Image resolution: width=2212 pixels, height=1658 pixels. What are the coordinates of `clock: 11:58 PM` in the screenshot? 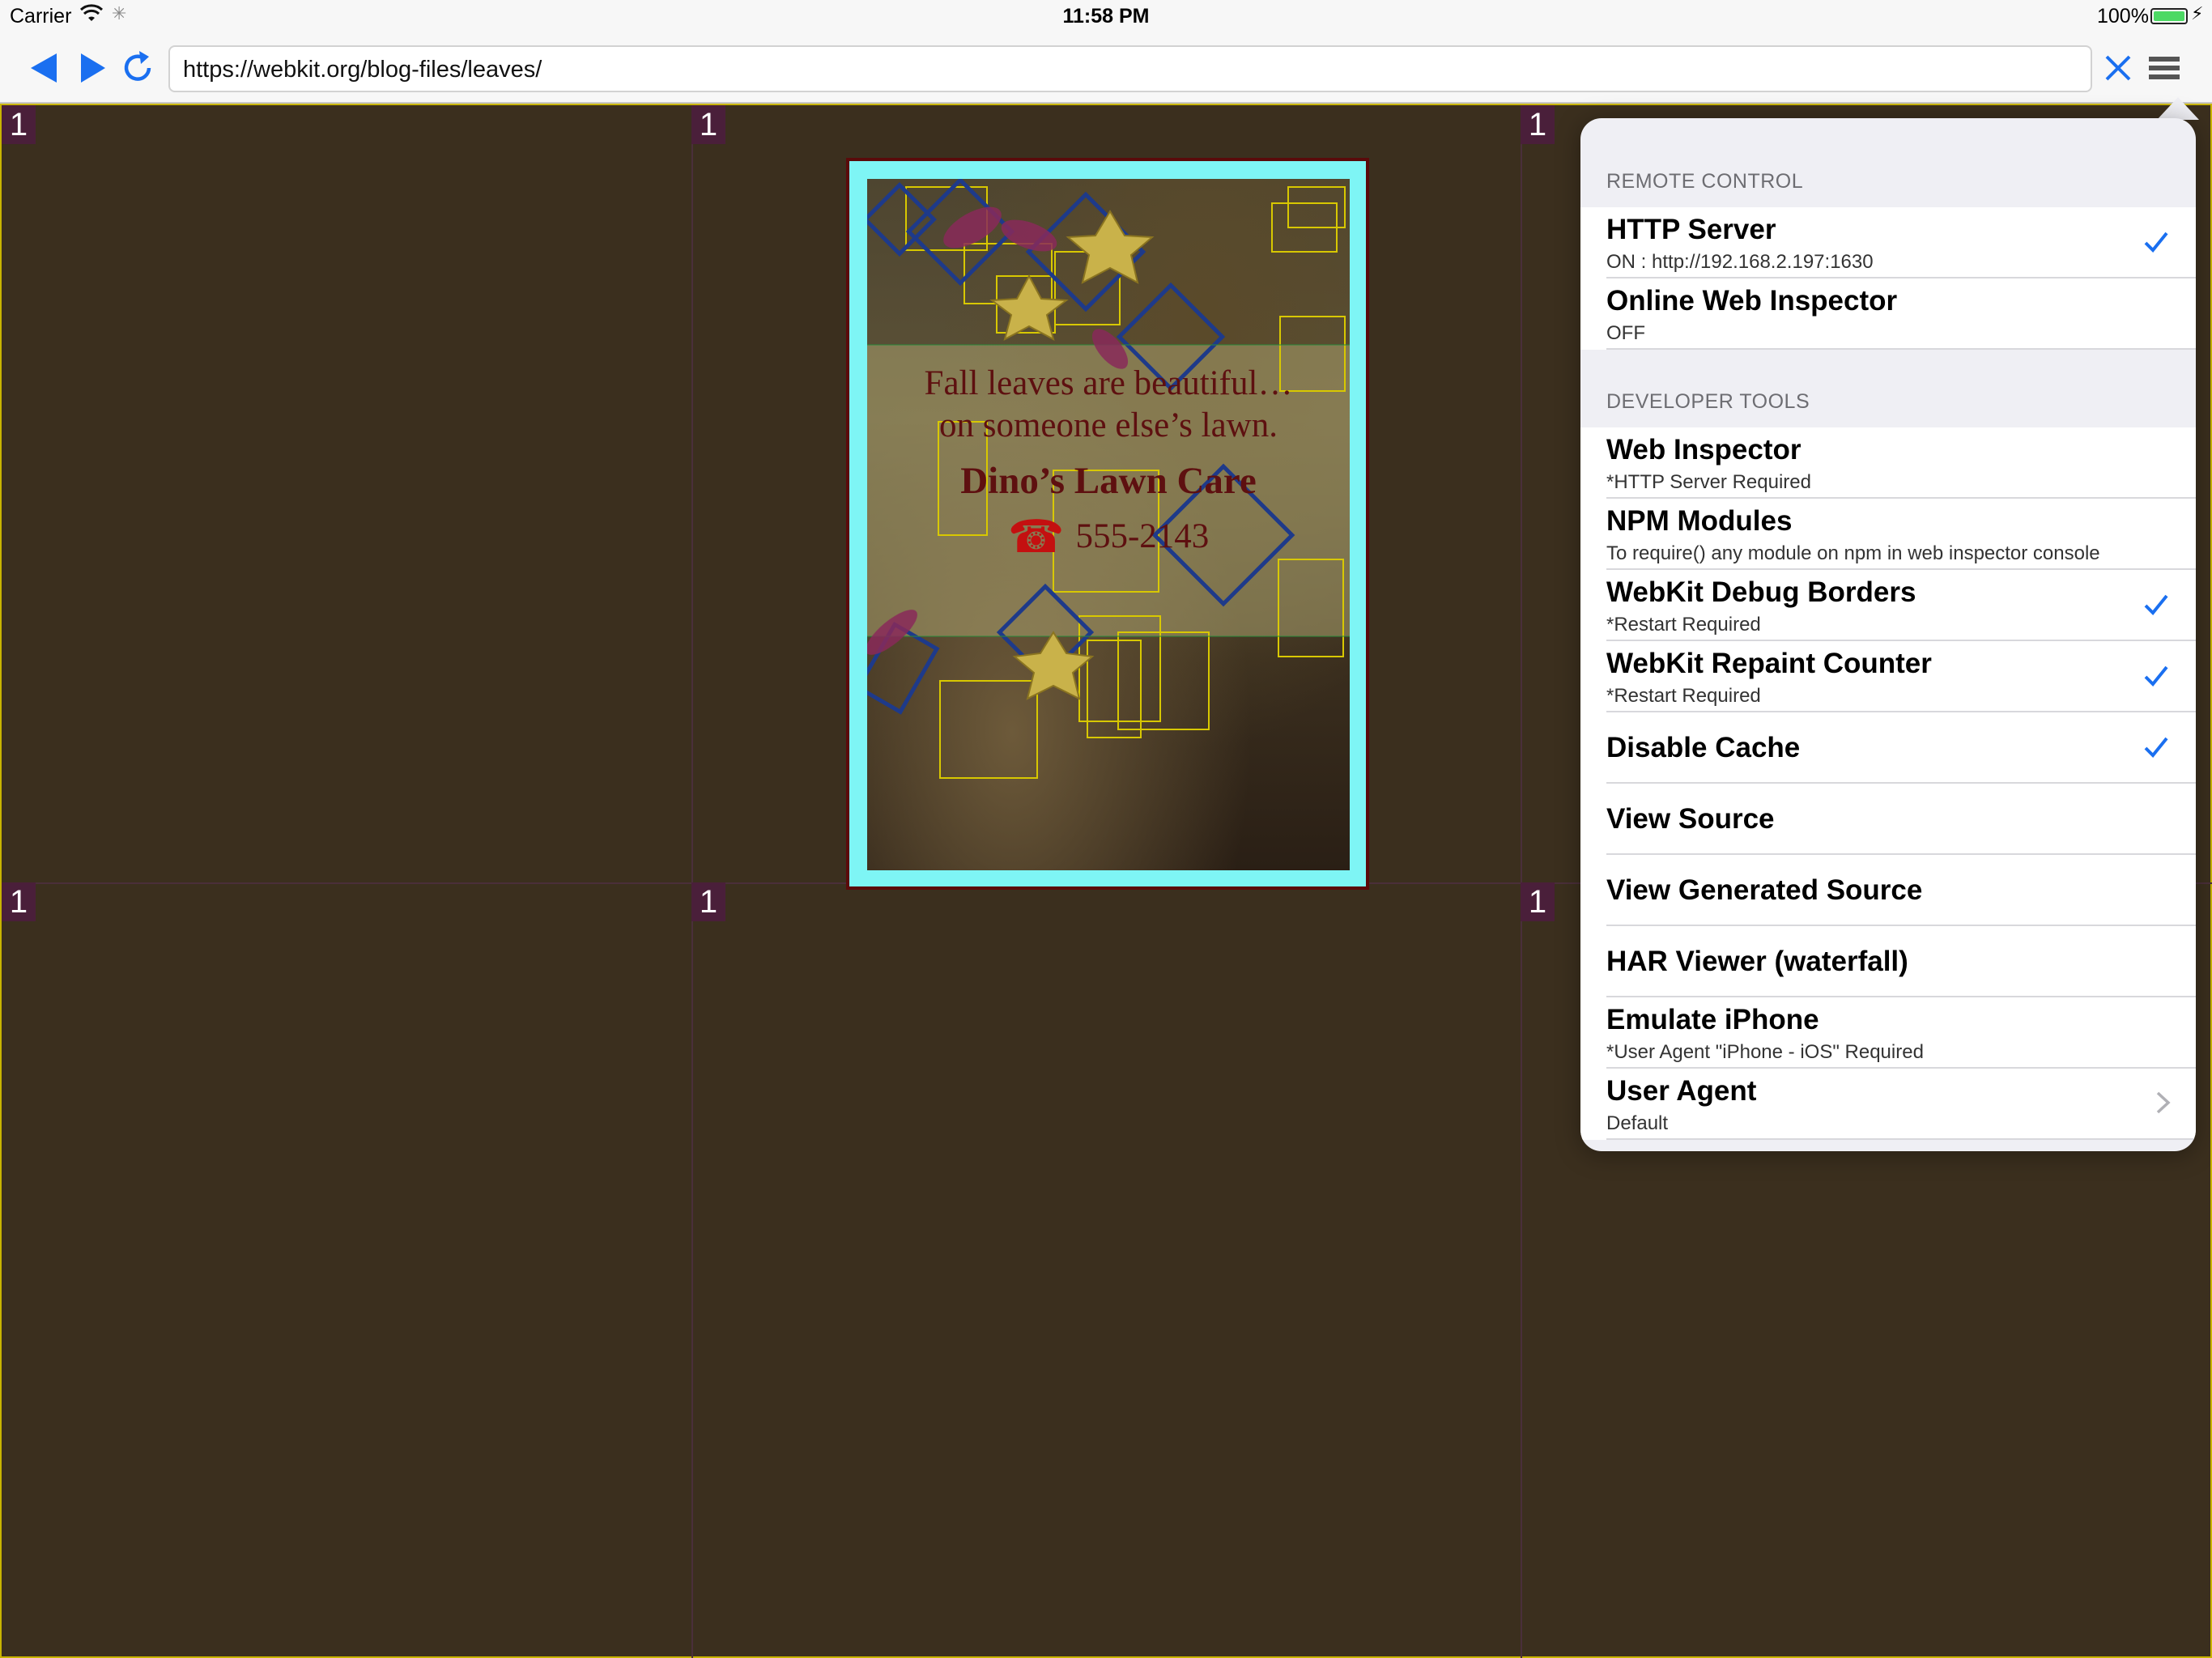 It's located at (1106, 16).